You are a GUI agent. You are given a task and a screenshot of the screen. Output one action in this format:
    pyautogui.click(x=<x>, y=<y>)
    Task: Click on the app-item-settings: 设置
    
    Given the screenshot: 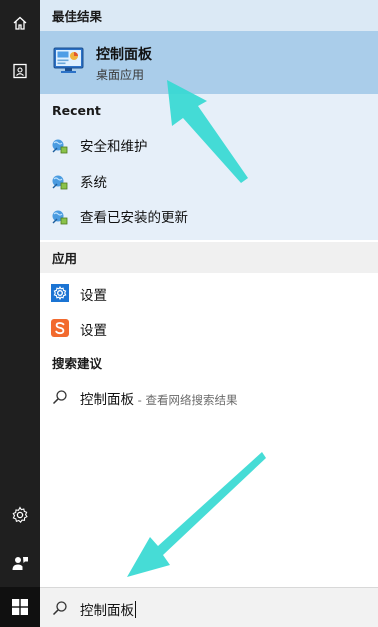 What is the action you would take?
    pyautogui.click(x=209, y=293)
    